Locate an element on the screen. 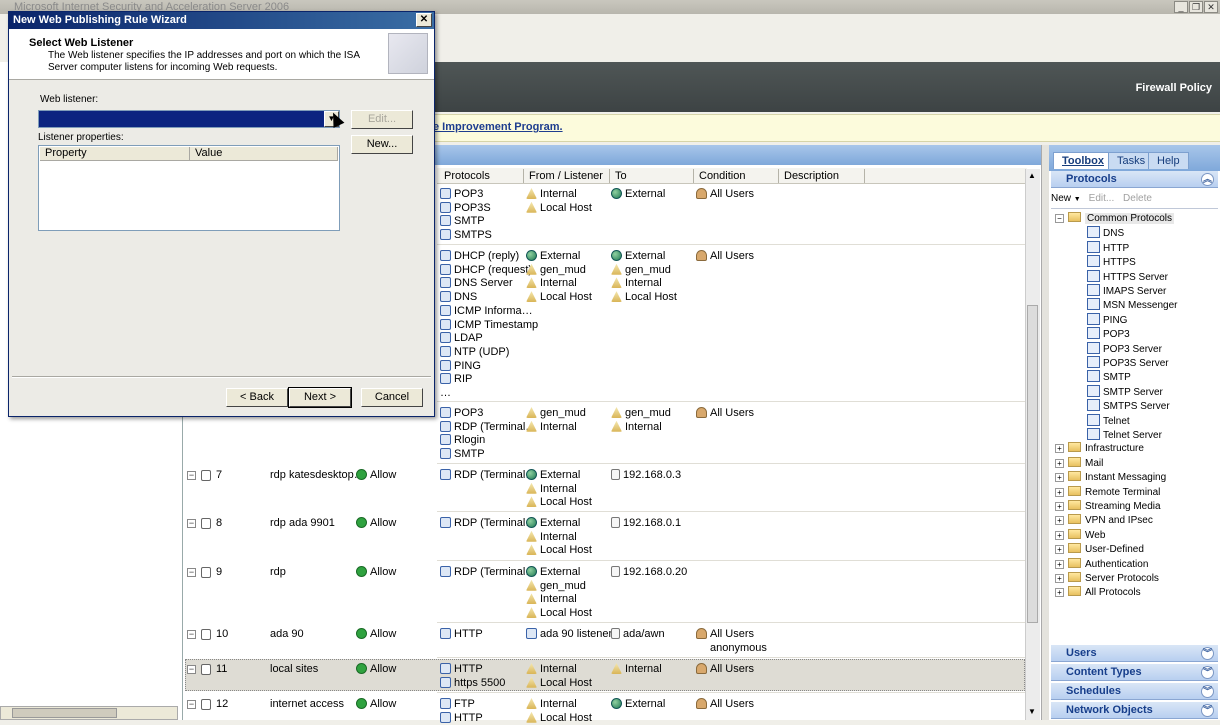 Image resolution: width=1220 pixels, height=725 pixels. web-listener-select is located at coordinates (189, 119).